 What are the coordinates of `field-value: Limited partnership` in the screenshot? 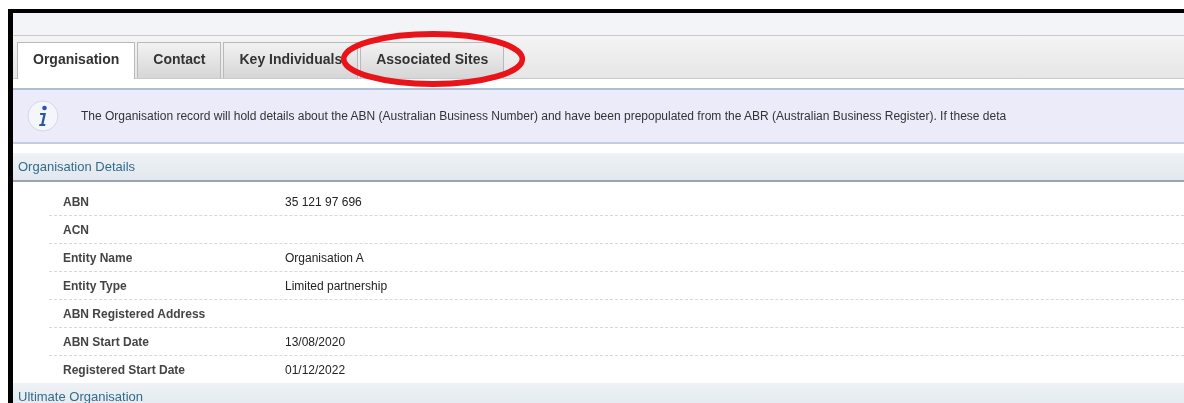 It's located at (336, 285).